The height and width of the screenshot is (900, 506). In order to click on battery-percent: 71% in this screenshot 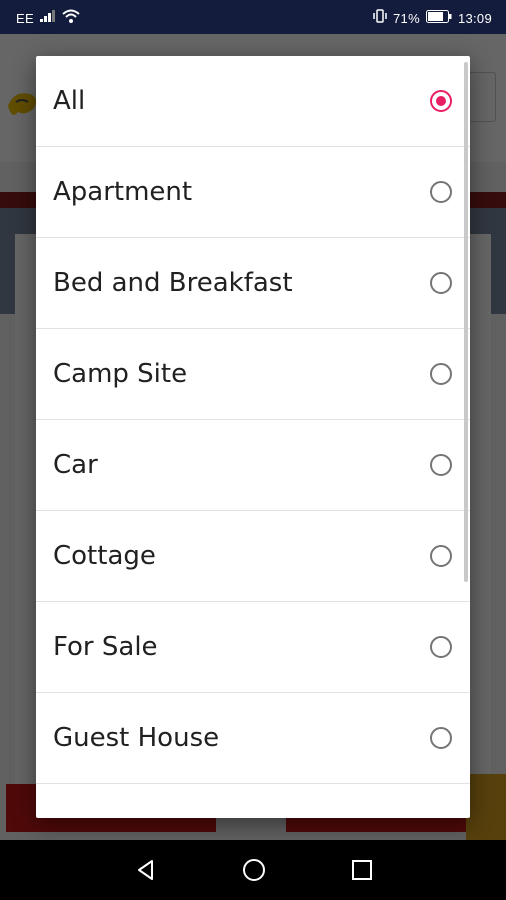, I will do `click(406, 18)`.